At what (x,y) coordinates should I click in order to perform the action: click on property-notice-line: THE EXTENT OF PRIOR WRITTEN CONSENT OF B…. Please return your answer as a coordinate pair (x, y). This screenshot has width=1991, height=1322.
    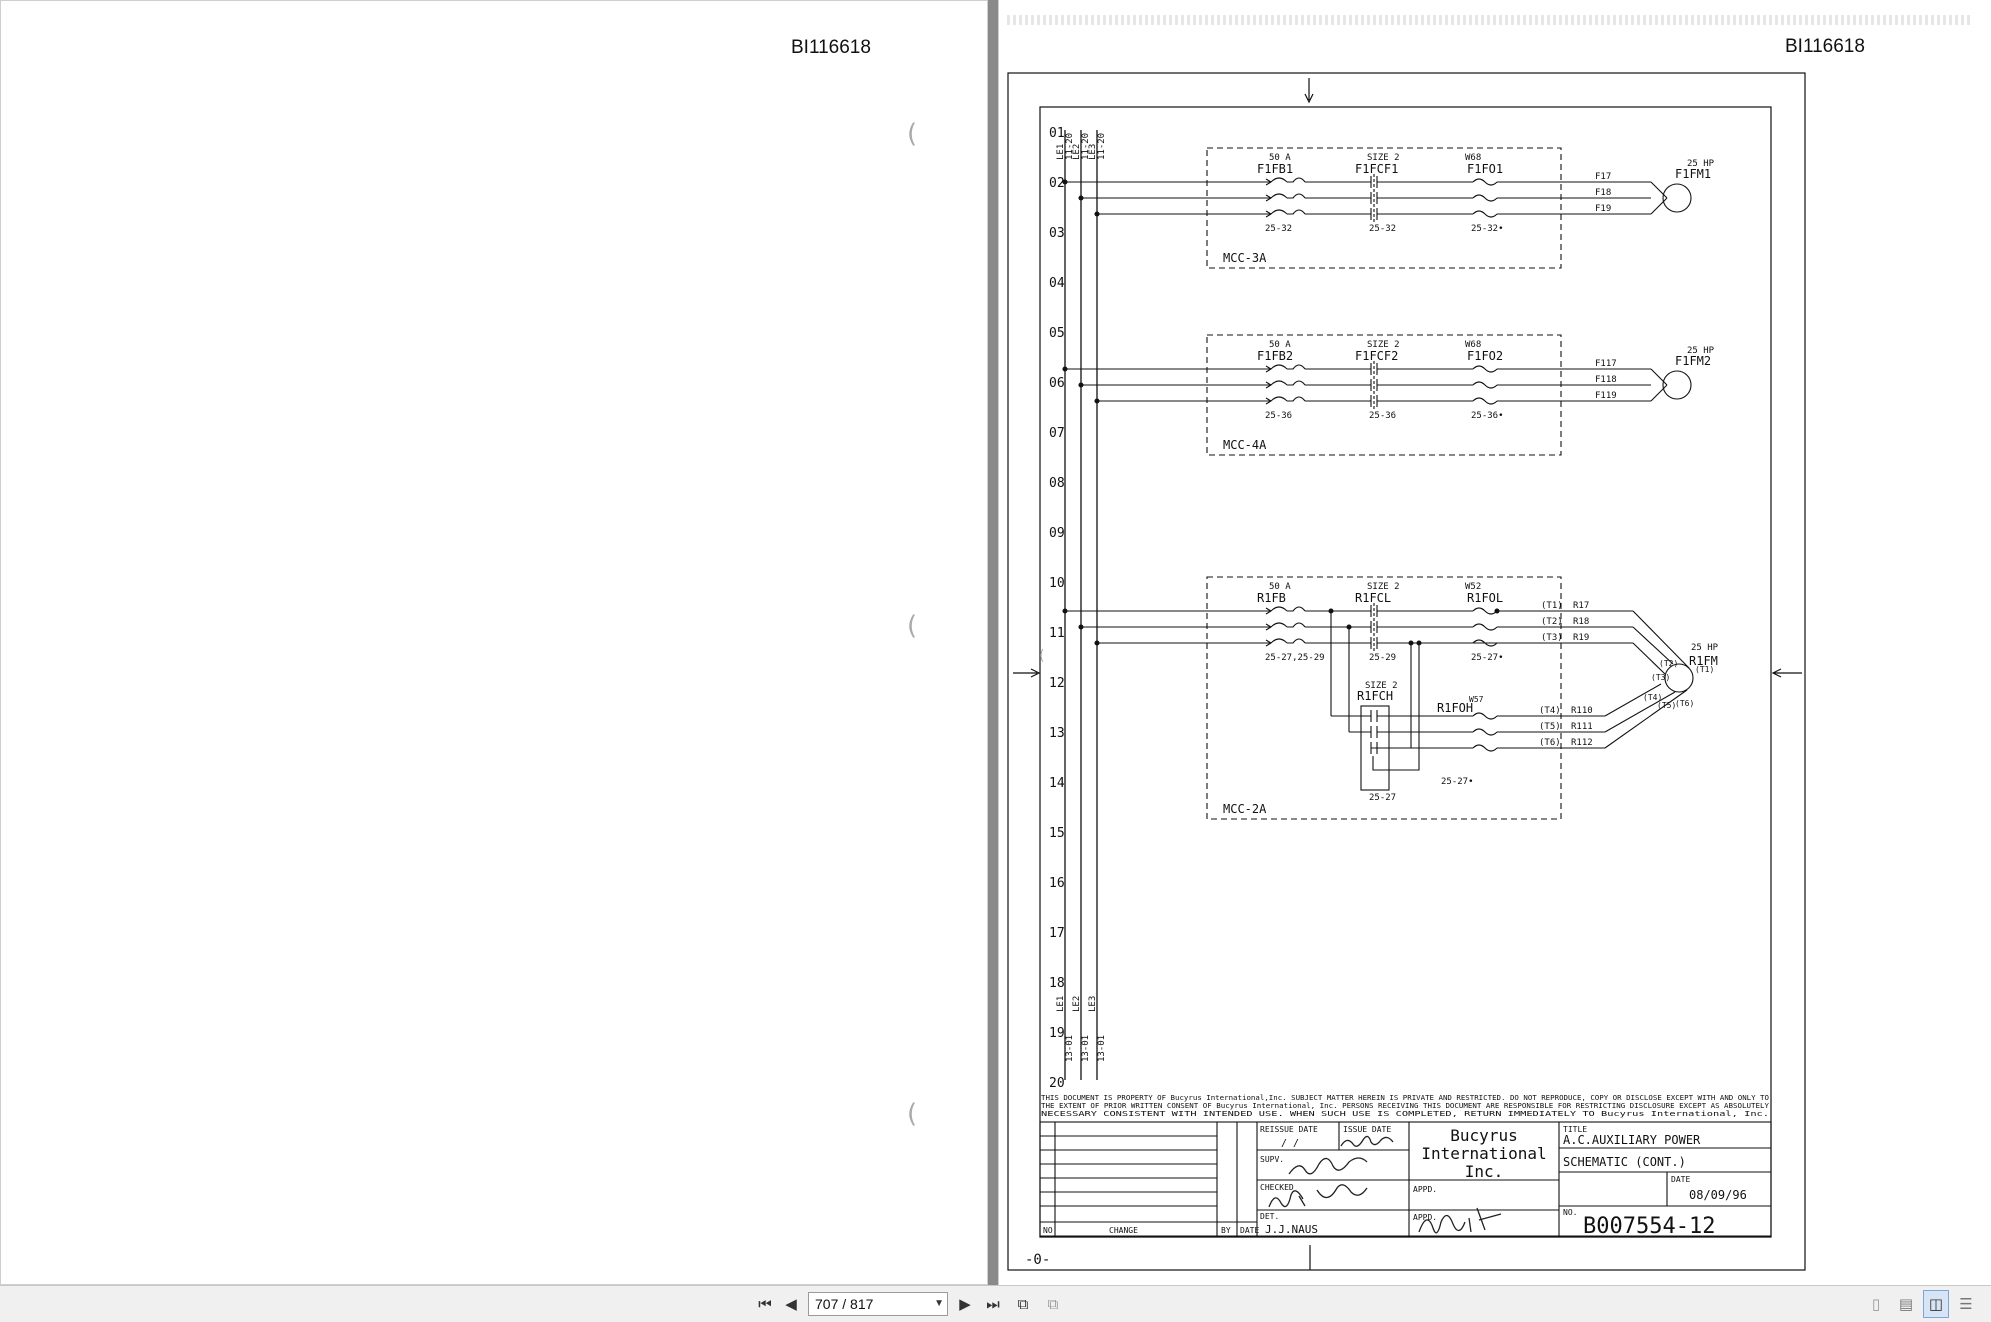
    Looking at the image, I should click on (1405, 1106).